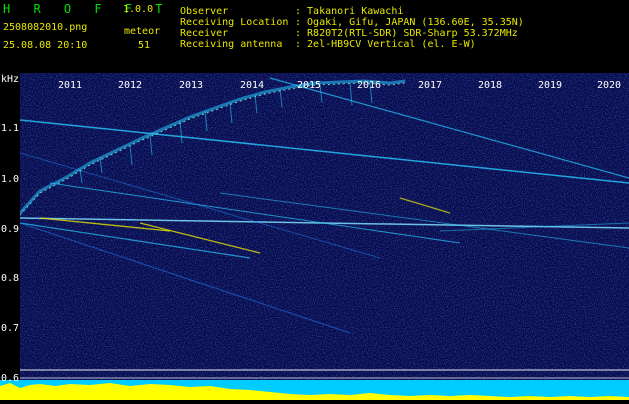 This screenshot has height=404, width=629. I want to click on activity-strip-canvas, so click(314, 390).